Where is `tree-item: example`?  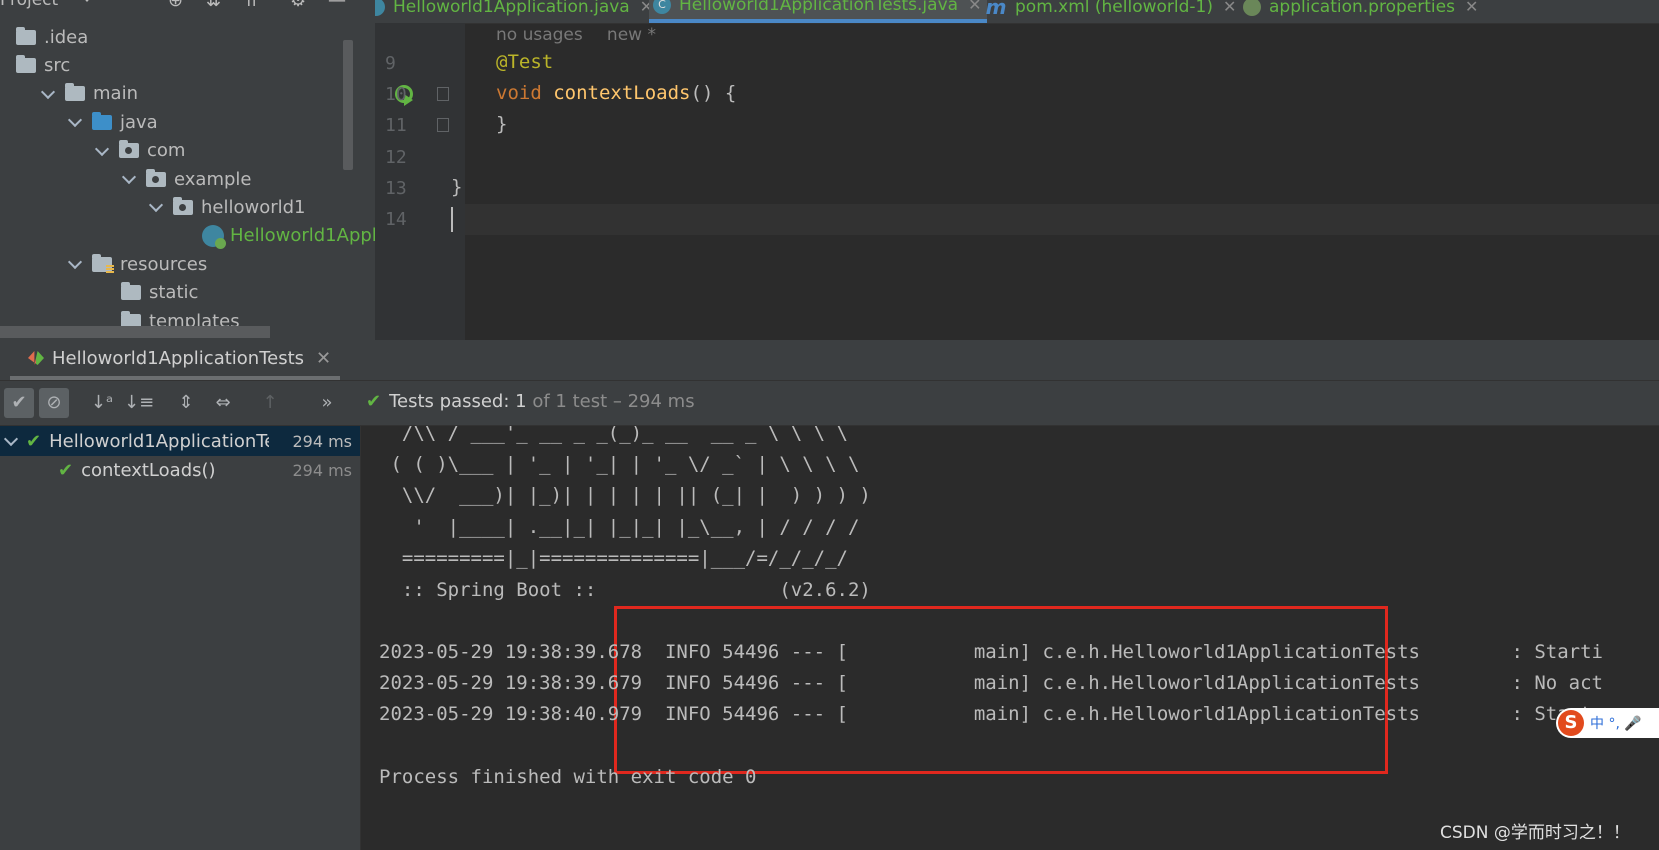
tree-item: example is located at coordinates (186, 179).